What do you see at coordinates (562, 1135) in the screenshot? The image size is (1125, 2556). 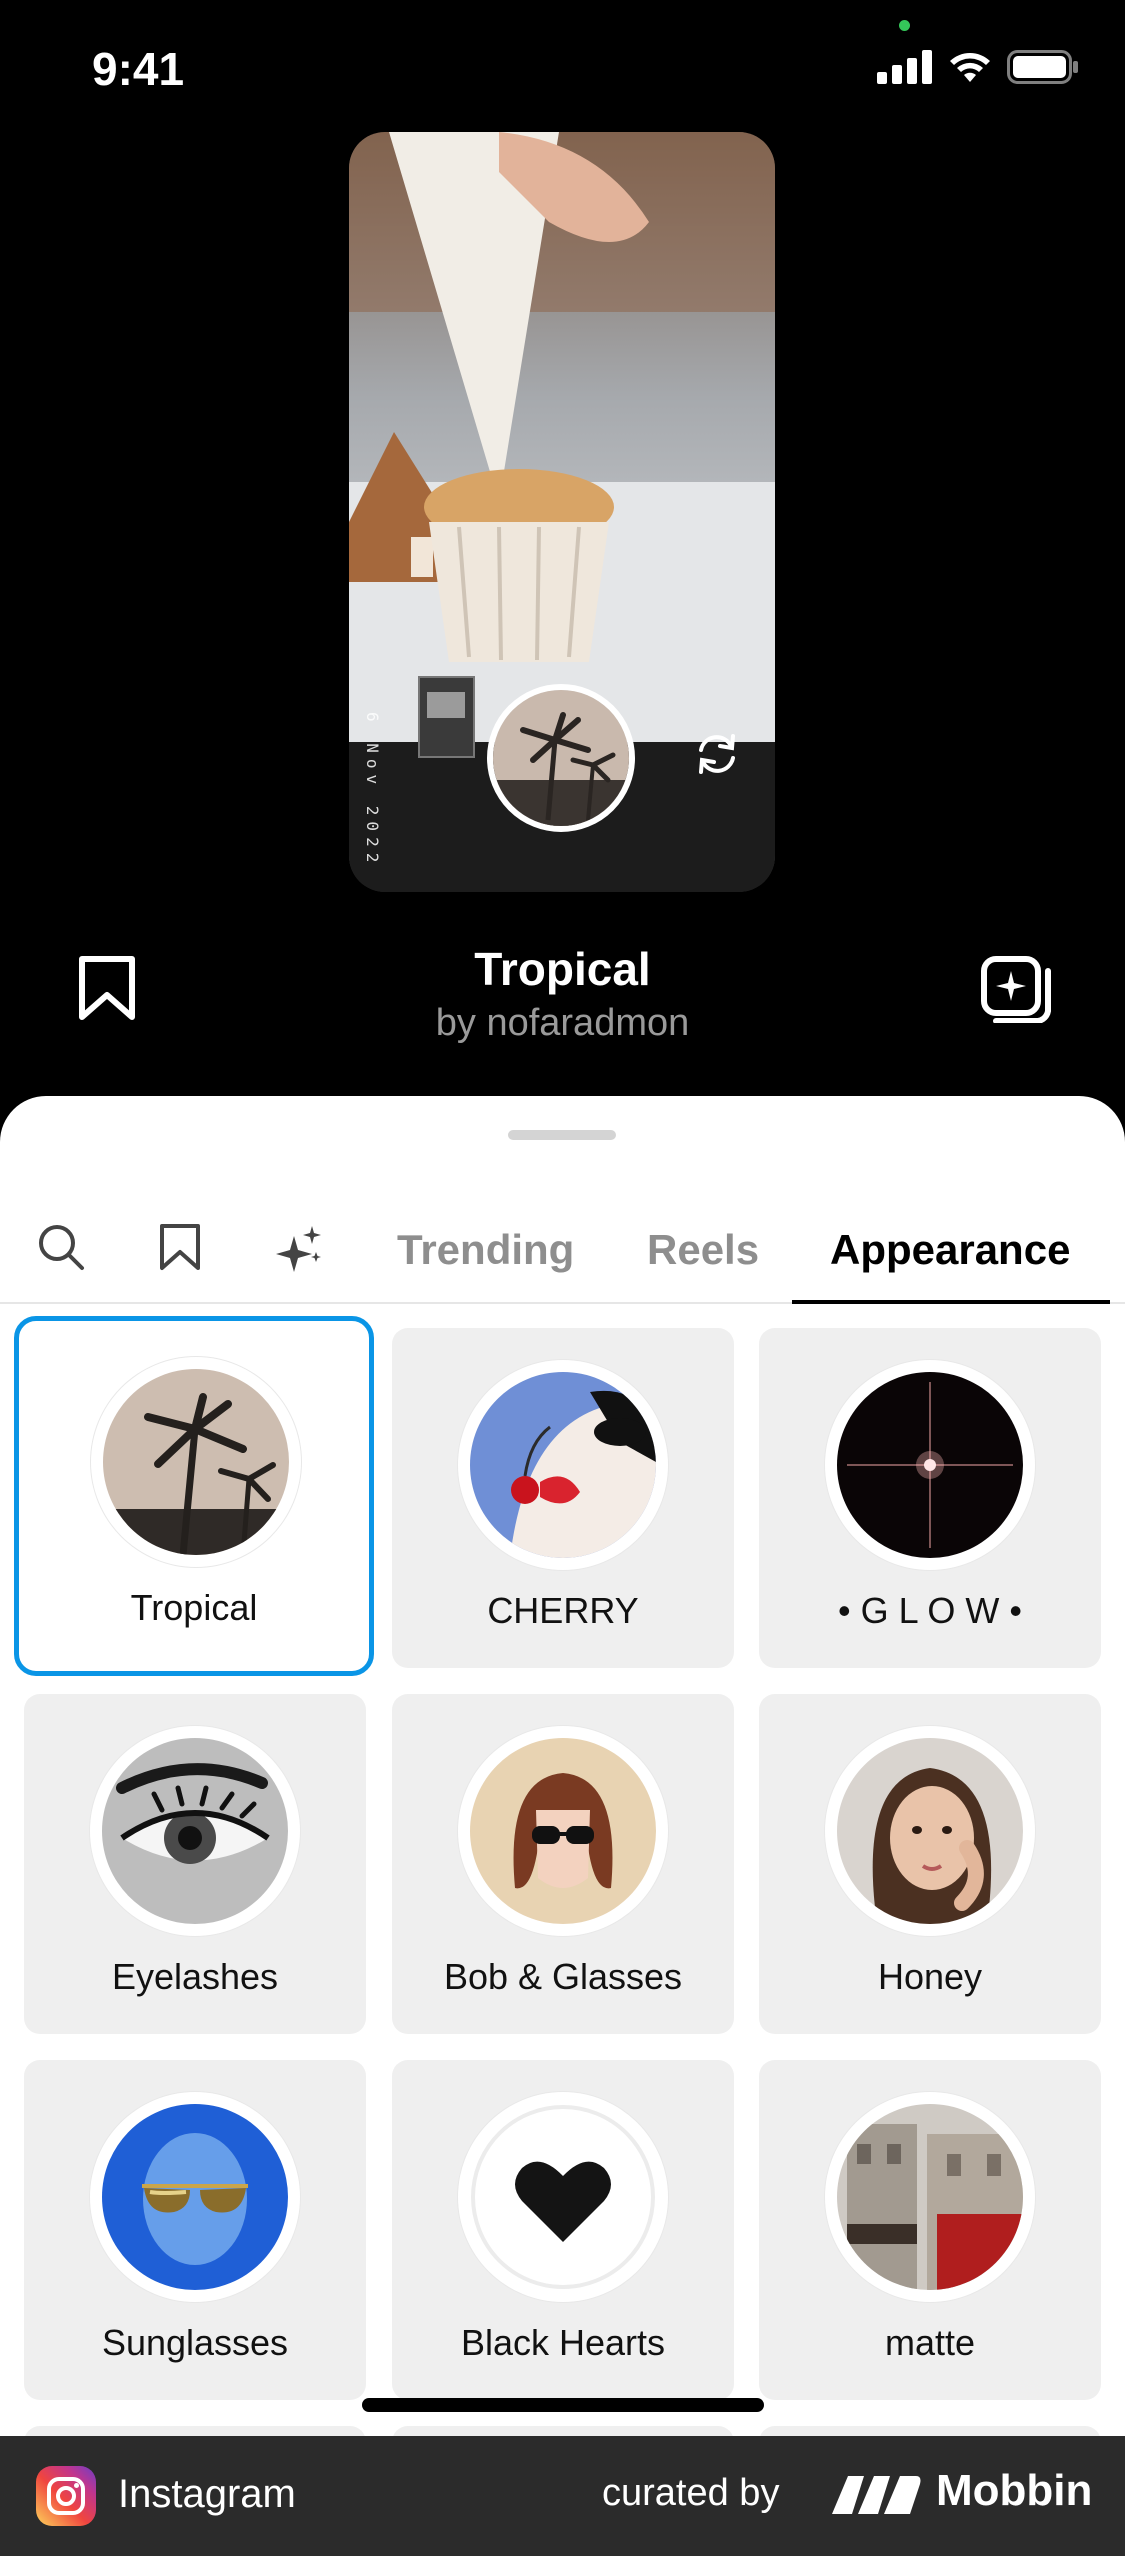 I see `sheet-grabber` at bounding box center [562, 1135].